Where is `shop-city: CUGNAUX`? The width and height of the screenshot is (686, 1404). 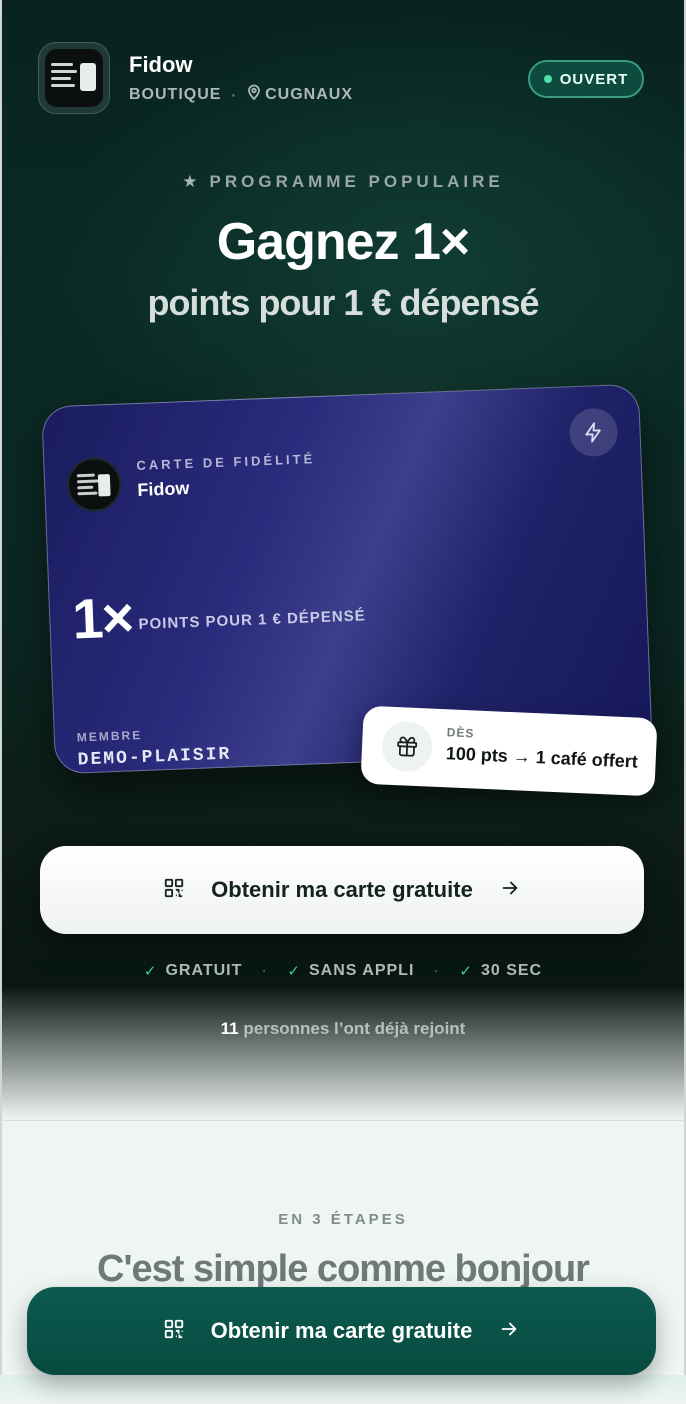
shop-city: CUGNAUX is located at coordinates (309, 94).